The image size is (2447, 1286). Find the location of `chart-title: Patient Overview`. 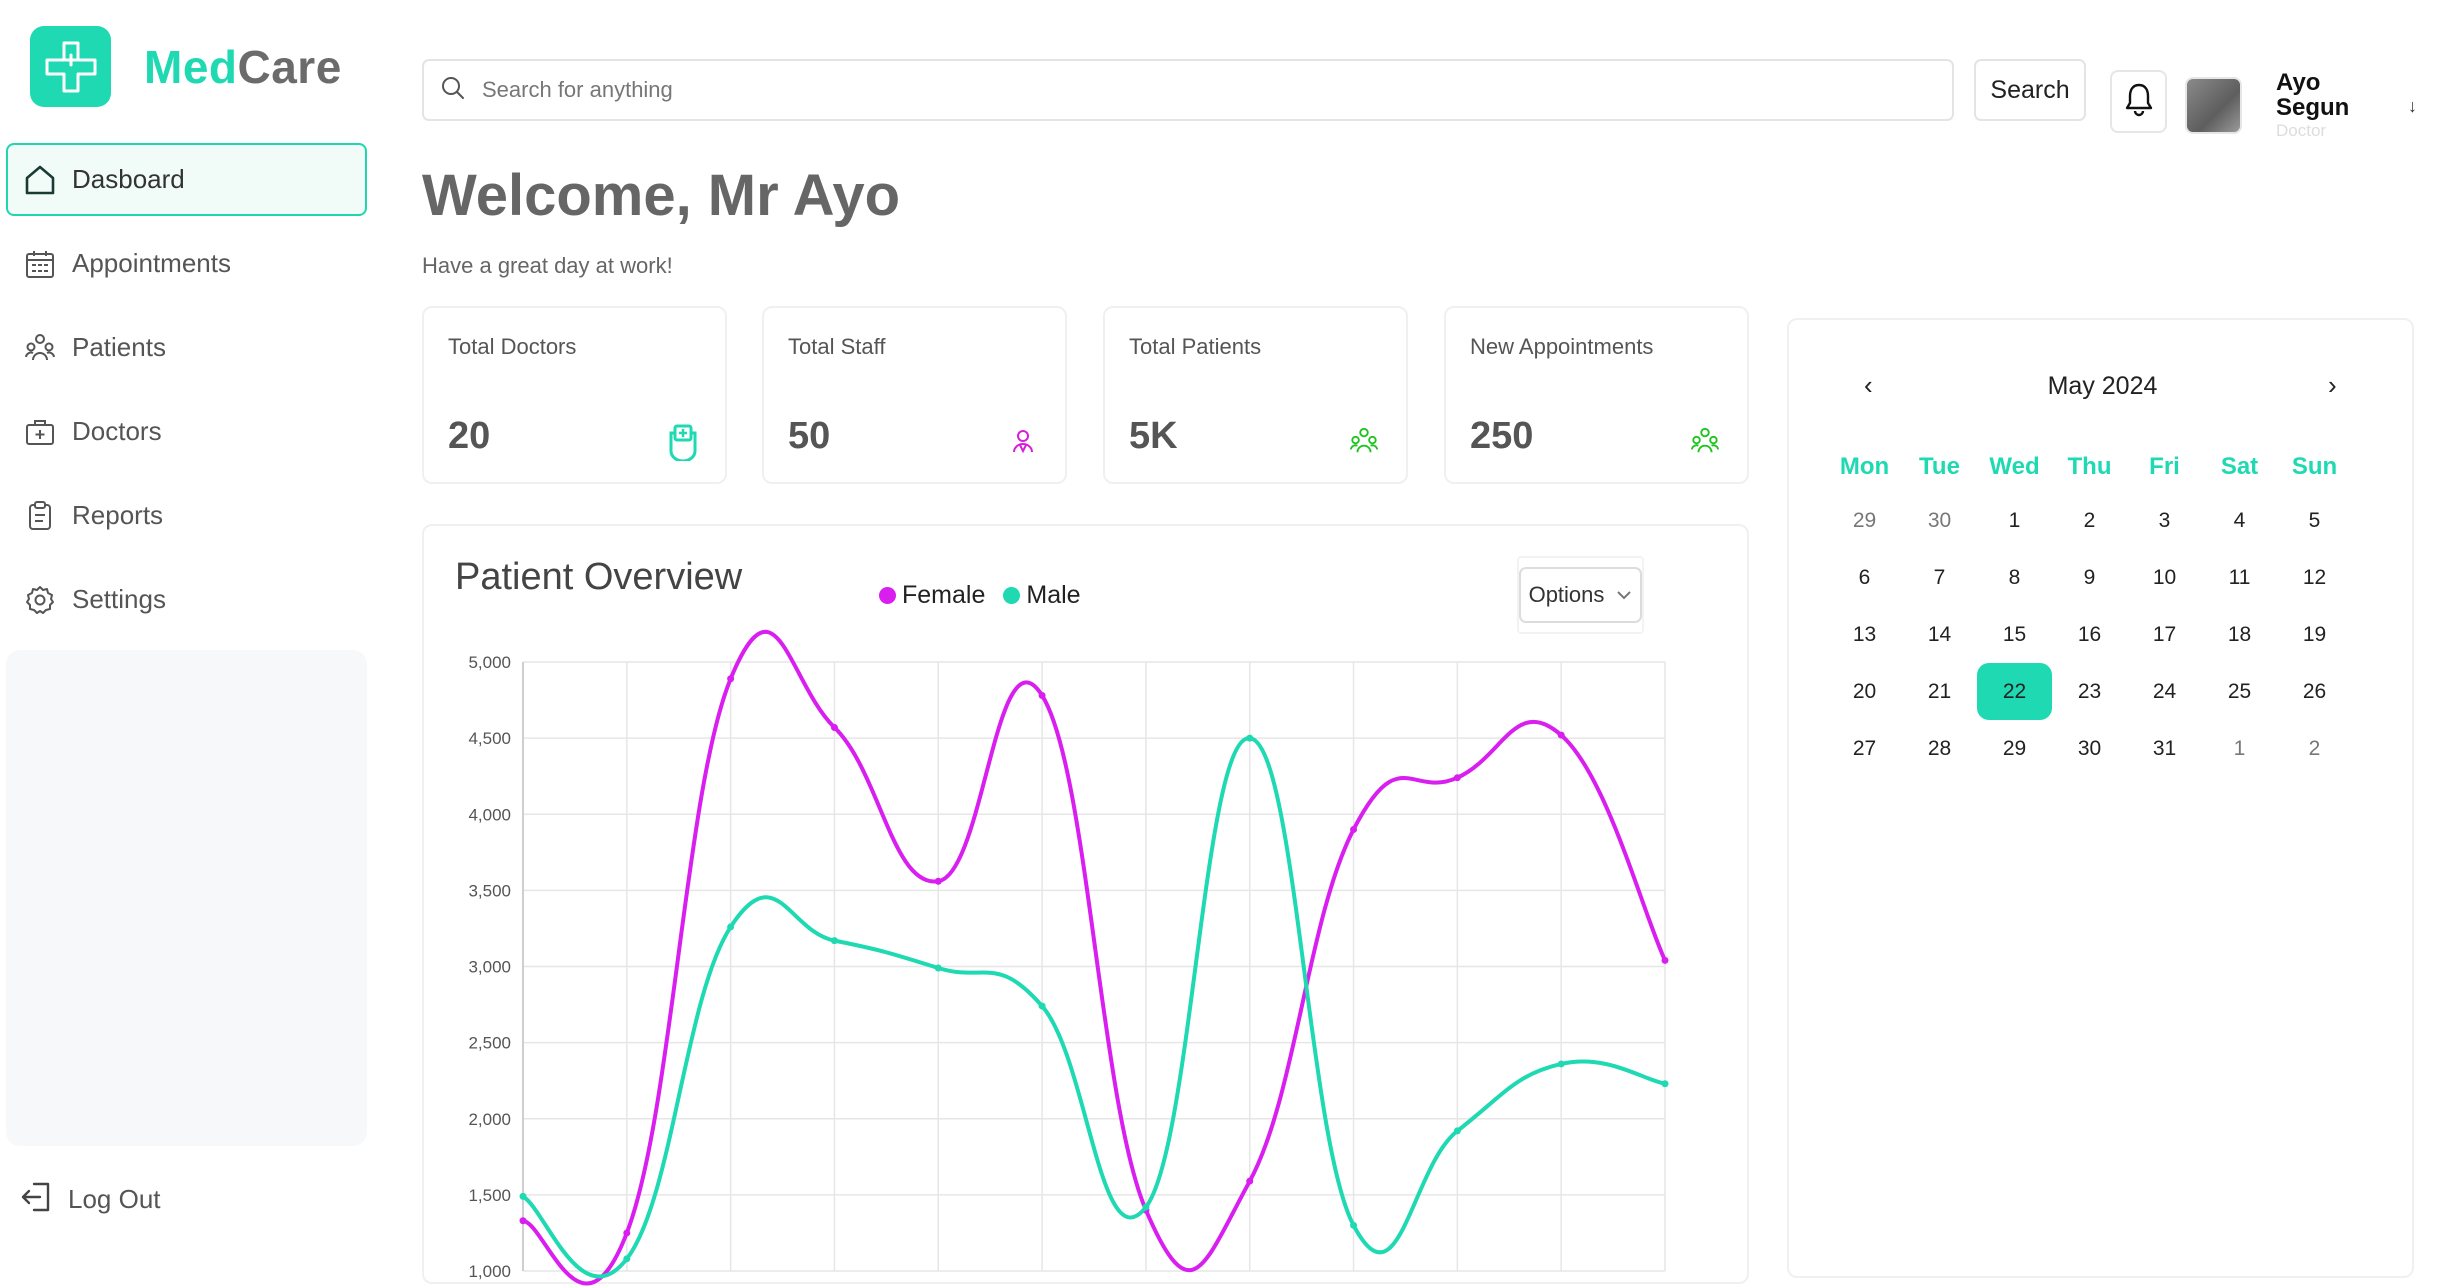

chart-title: Patient Overview is located at coordinates (599, 577).